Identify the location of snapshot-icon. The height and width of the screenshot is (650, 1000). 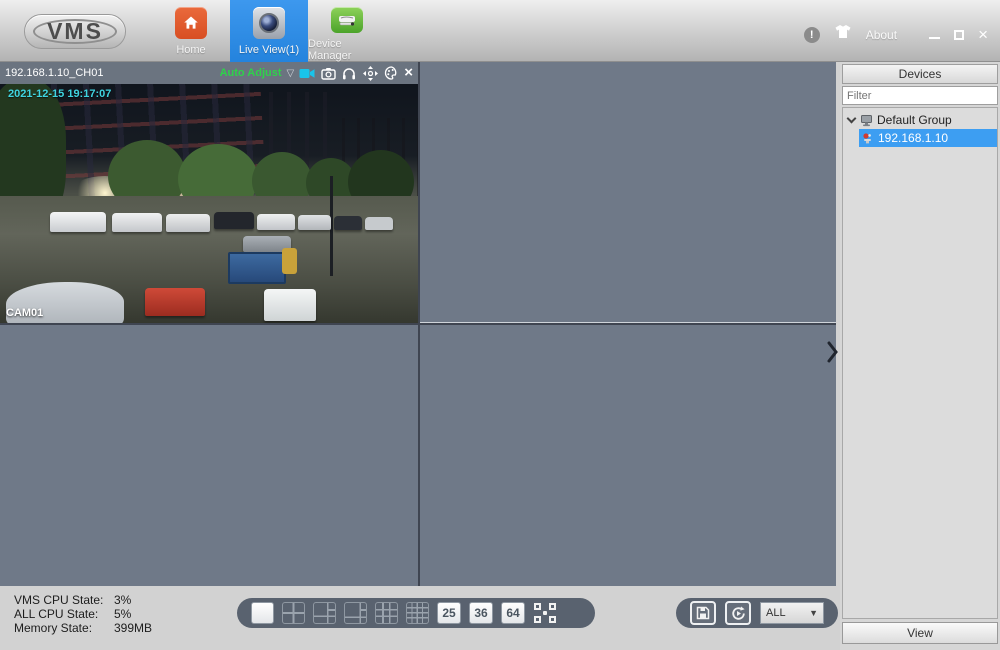
(328, 73).